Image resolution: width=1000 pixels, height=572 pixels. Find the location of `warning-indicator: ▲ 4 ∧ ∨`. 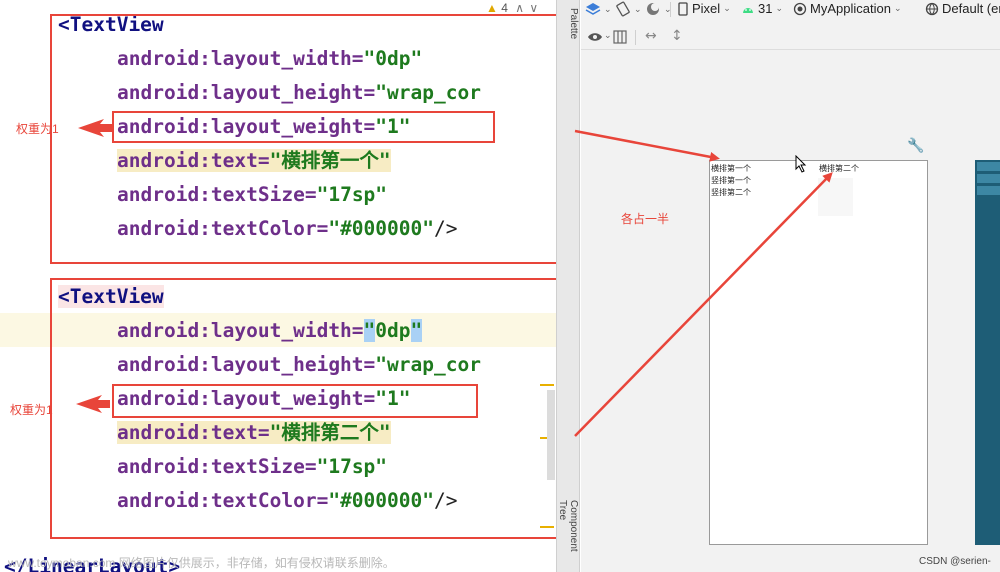

warning-indicator: ▲ 4 ∧ ∨ is located at coordinates (512, 8).